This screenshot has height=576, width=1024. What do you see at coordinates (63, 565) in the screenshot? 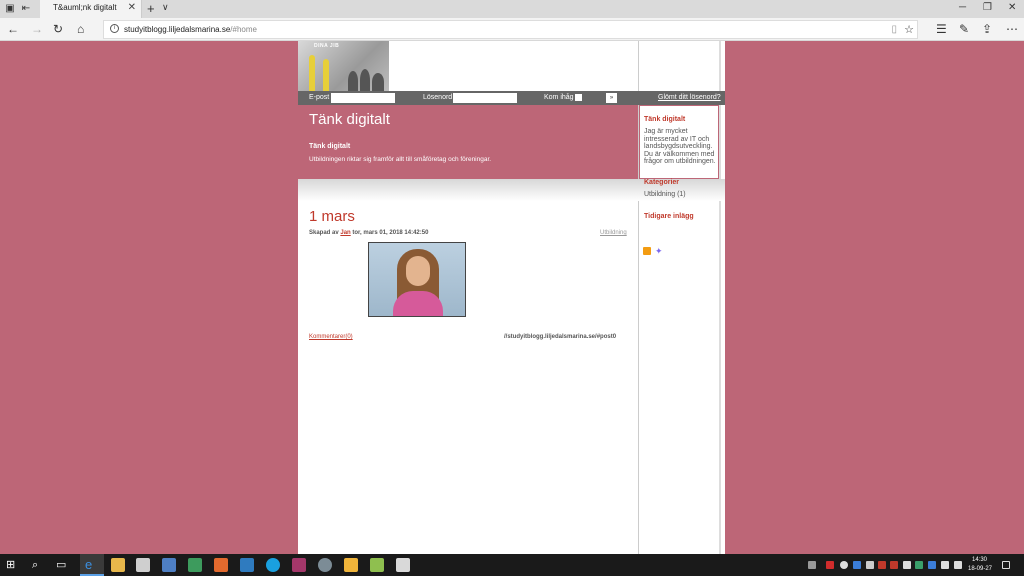
I see `task-view-icon: ▭` at bounding box center [63, 565].